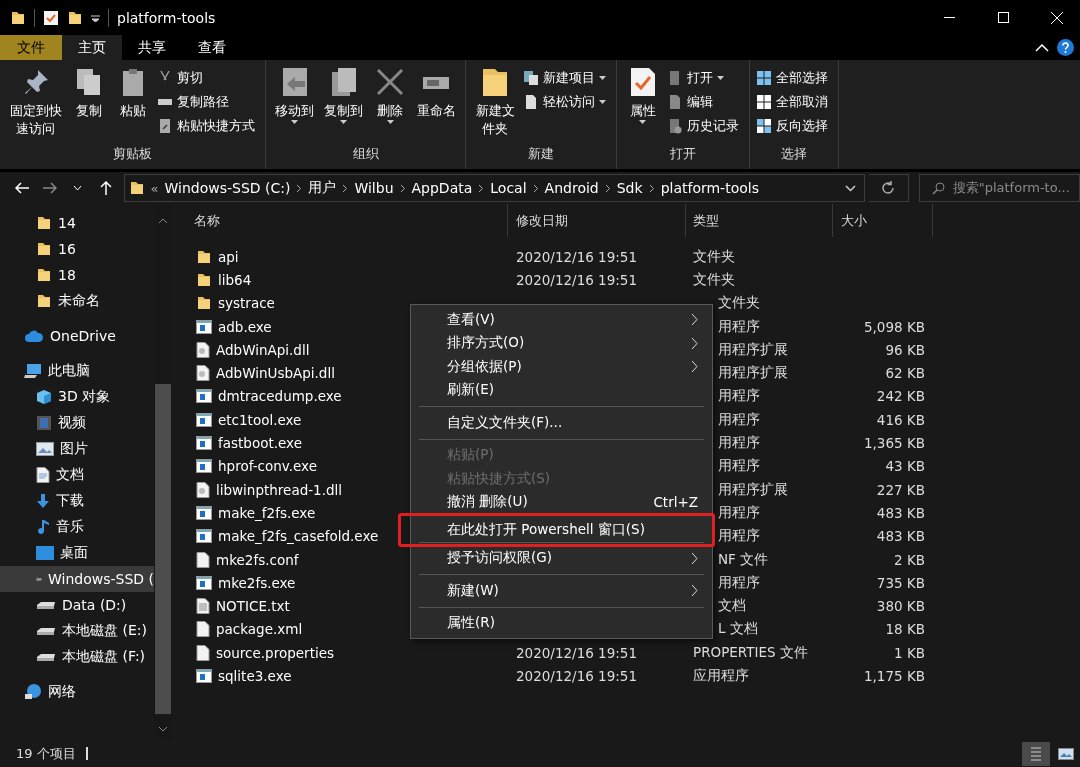 The height and width of the screenshot is (767, 1080). What do you see at coordinates (295, 104) in the screenshot?
I see `ribbon-button: 移动到` at bounding box center [295, 104].